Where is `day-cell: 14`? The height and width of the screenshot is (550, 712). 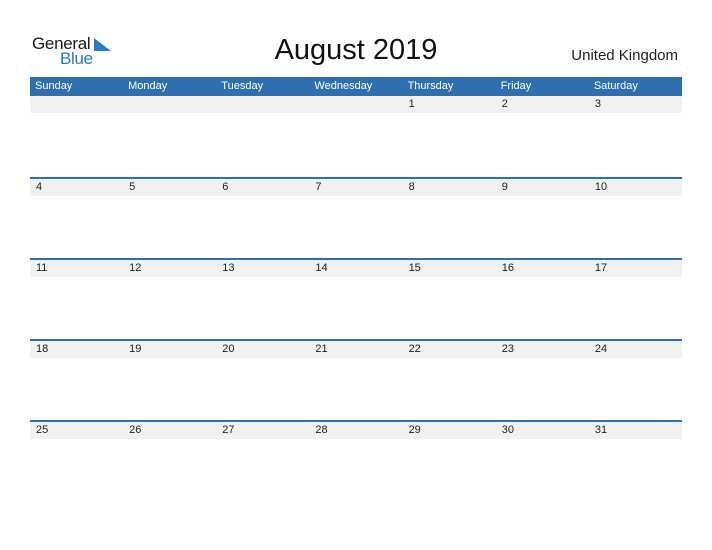 day-cell: 14 is located at coordinates (321, 268).